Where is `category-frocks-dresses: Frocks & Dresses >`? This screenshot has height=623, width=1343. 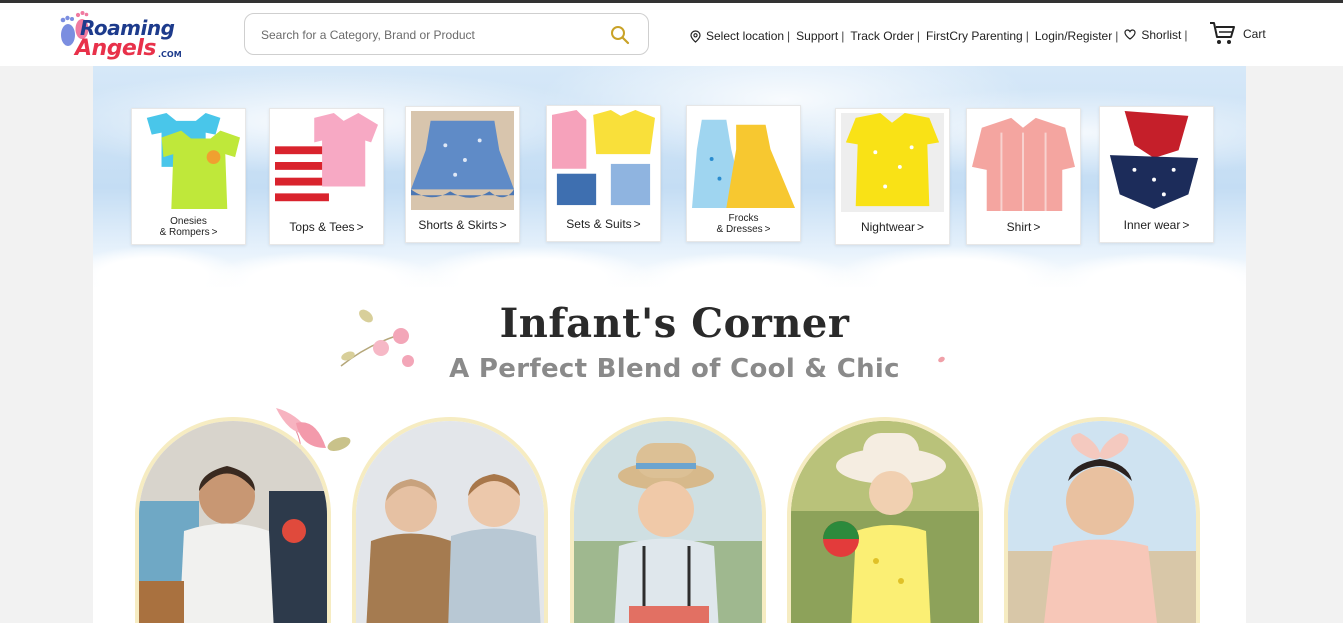 category-frocks-dresses: Frocks & Dresses > is located at coordinates (743, 173).